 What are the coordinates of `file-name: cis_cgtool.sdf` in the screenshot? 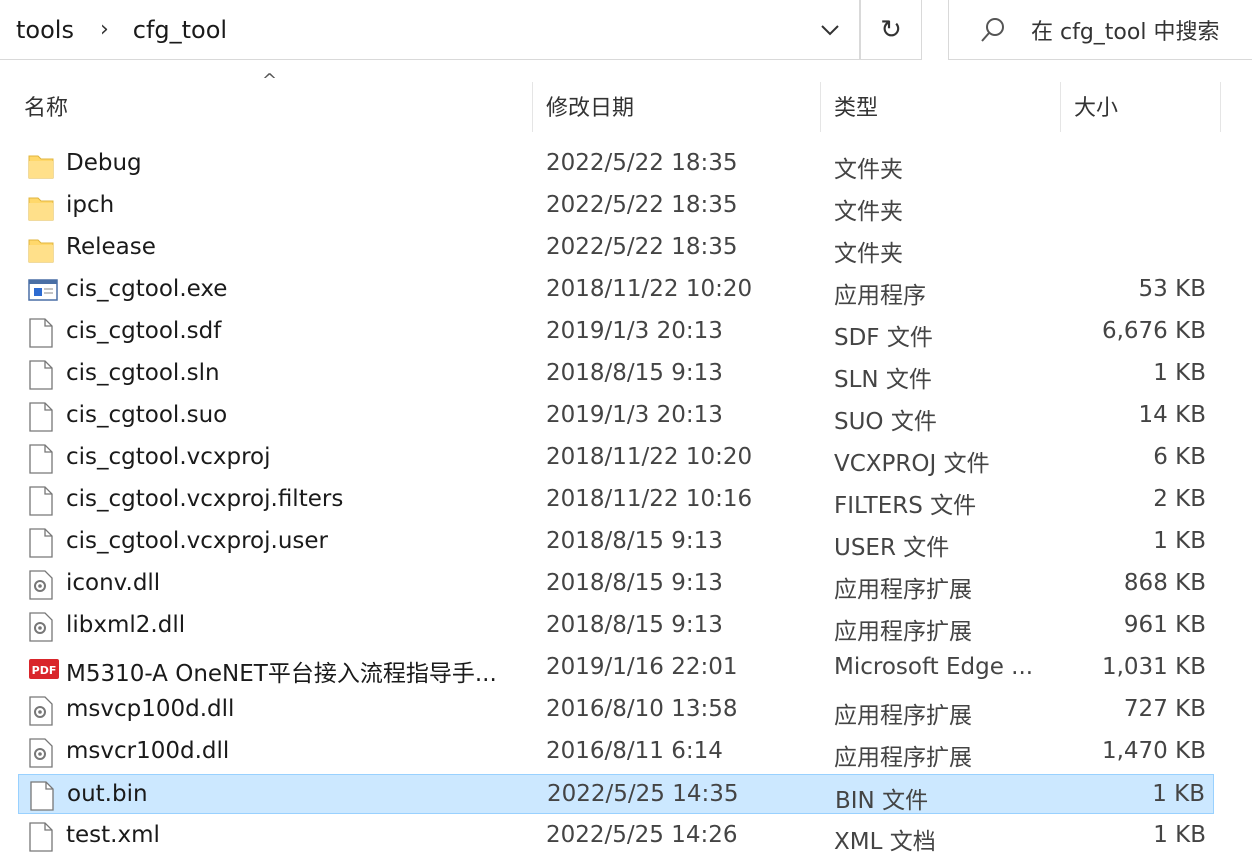 It's located at (144, 331).